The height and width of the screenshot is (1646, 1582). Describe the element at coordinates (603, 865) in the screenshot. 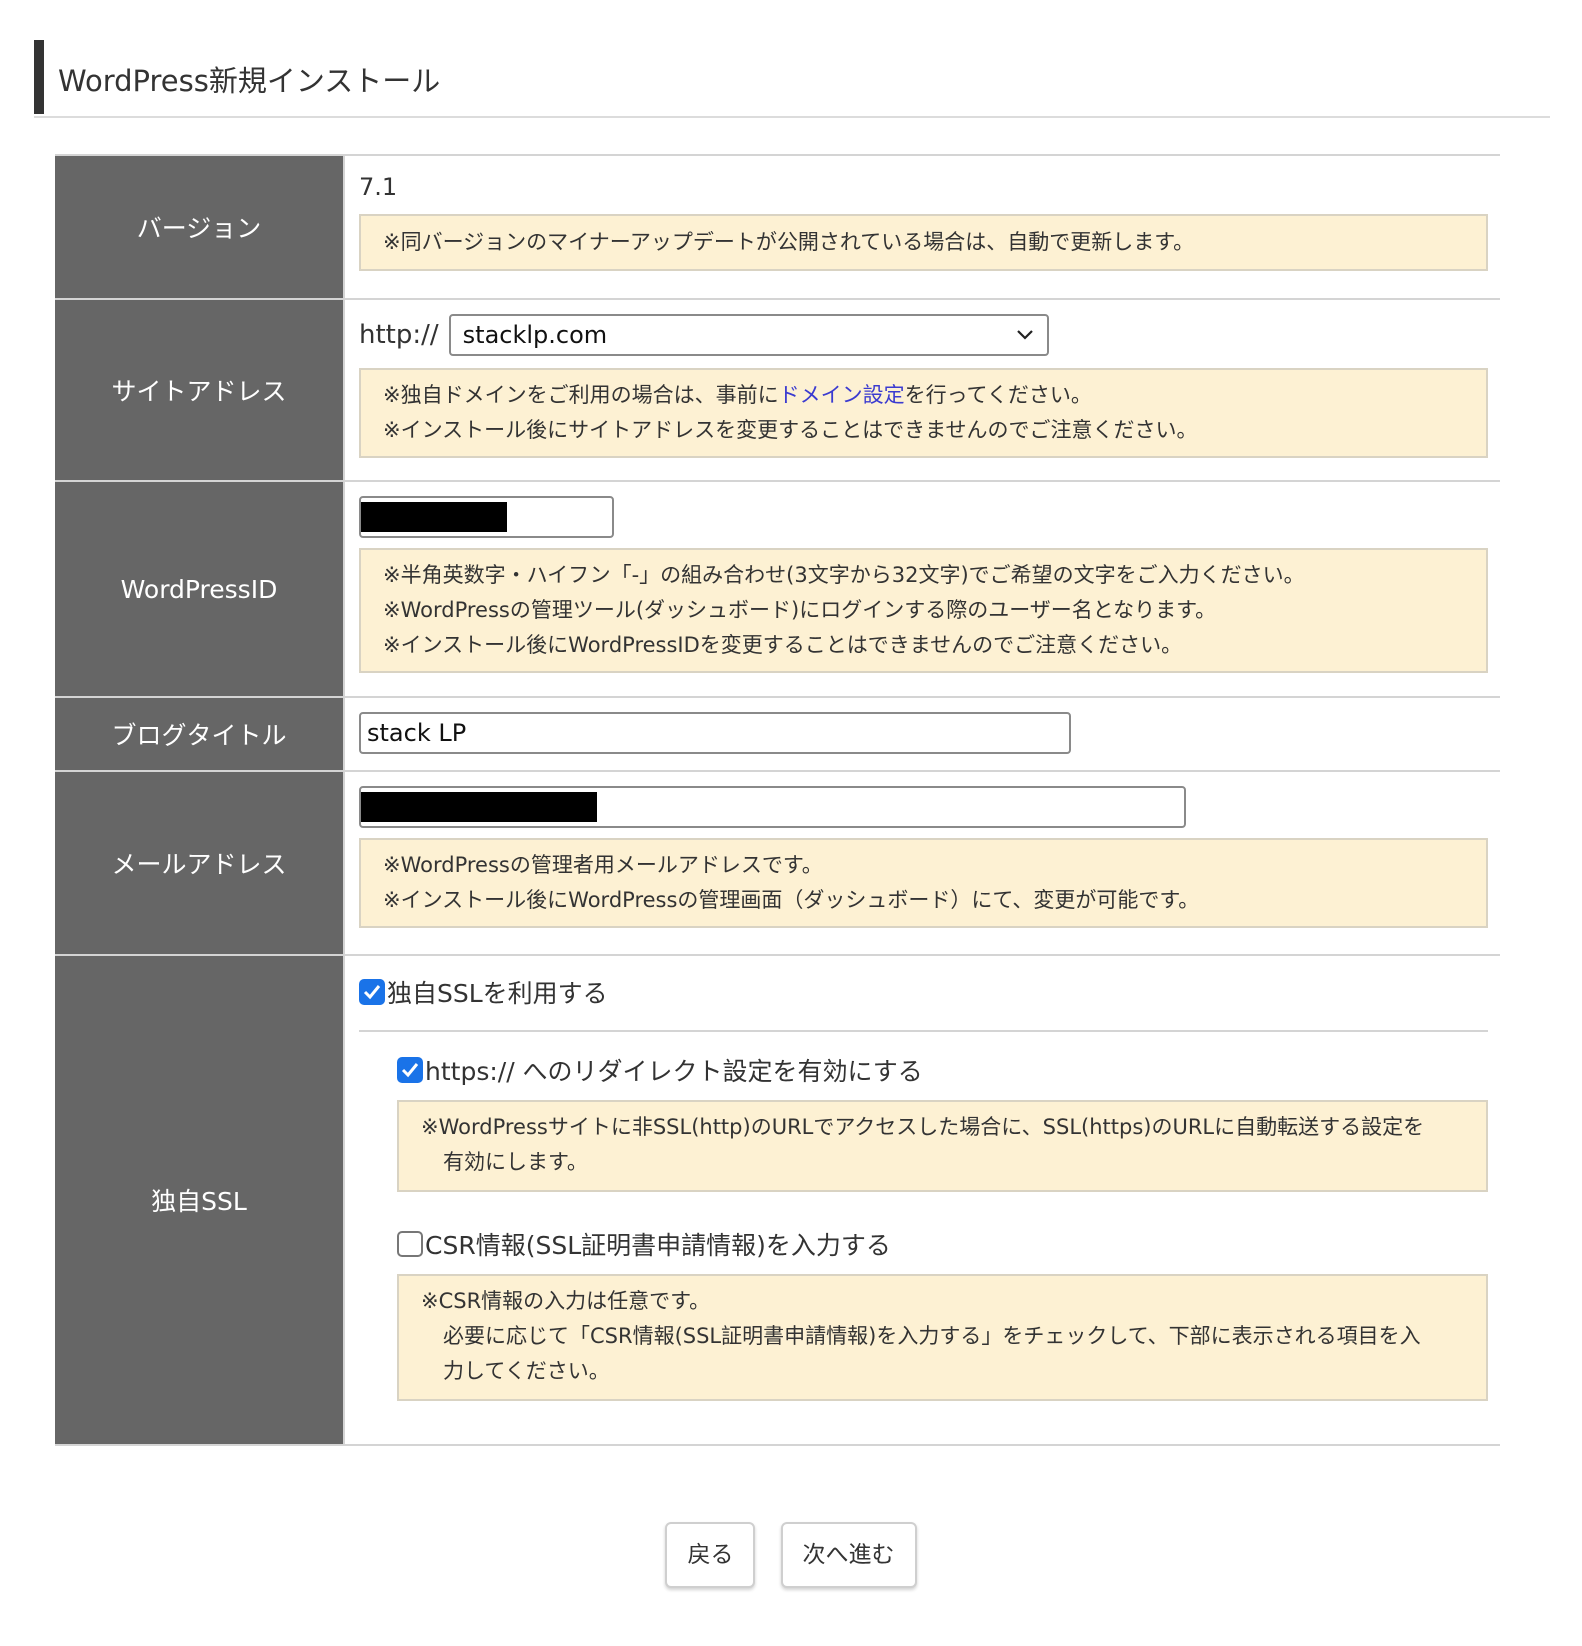

I see `email-note-line1: ※WordPressの管理者用メールアドレスです。` at that location.